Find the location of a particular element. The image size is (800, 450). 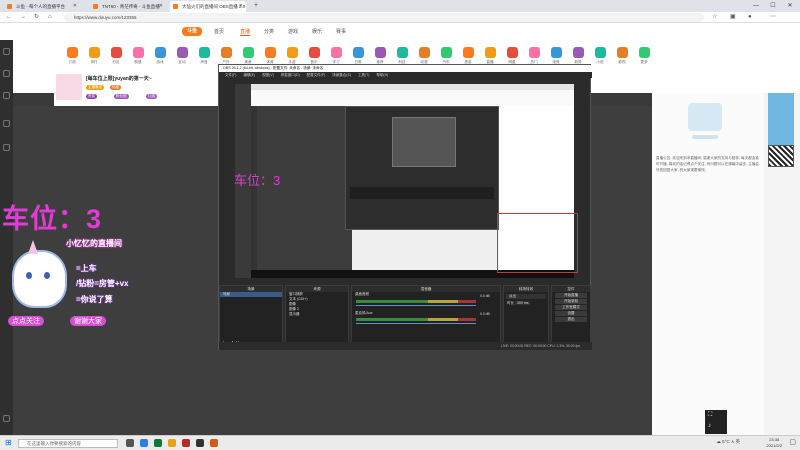

app-icon is located at coordinates (186, 443).